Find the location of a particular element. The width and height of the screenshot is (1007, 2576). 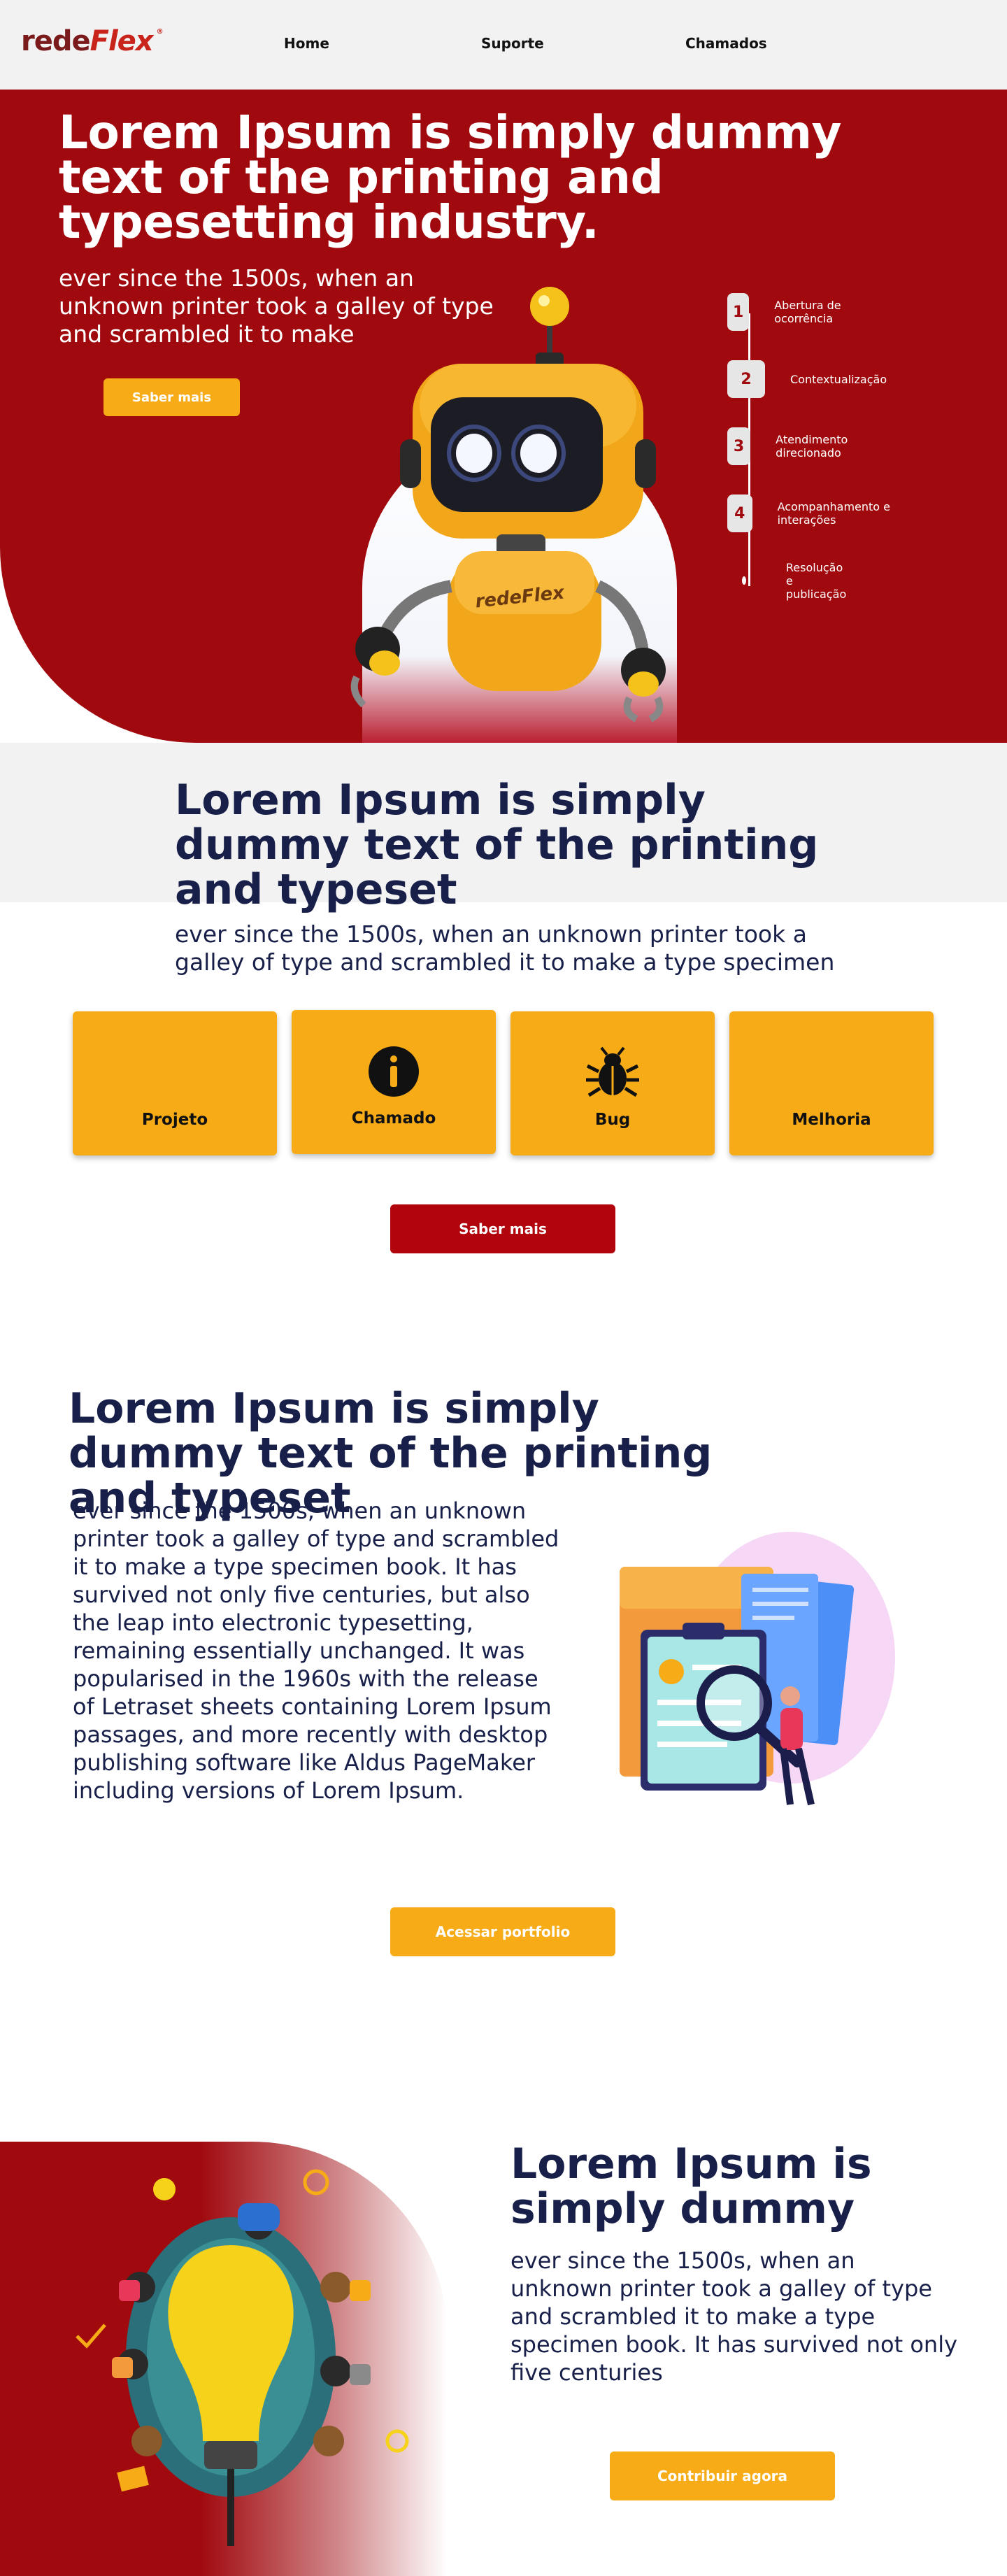

step-4: 4 Acompanhamento e interações is located at coordinates (810, 513).